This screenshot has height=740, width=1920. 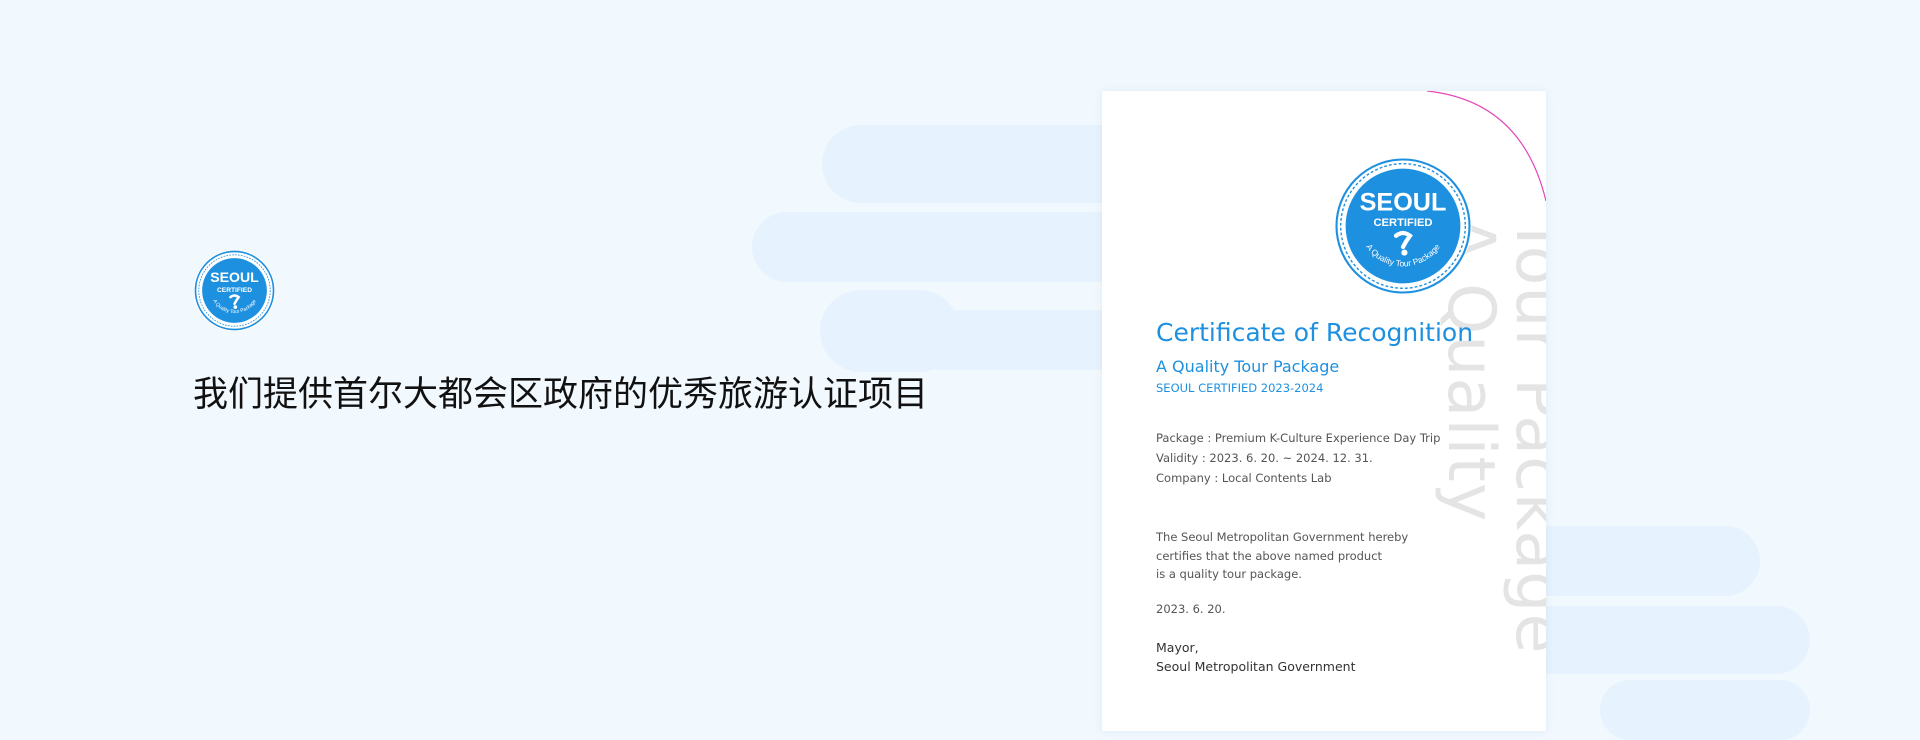 What do you see at coordinates (1181, 458) in the screenshot?
I see `info-label: Validity :` at bounding box center [1181, 458].